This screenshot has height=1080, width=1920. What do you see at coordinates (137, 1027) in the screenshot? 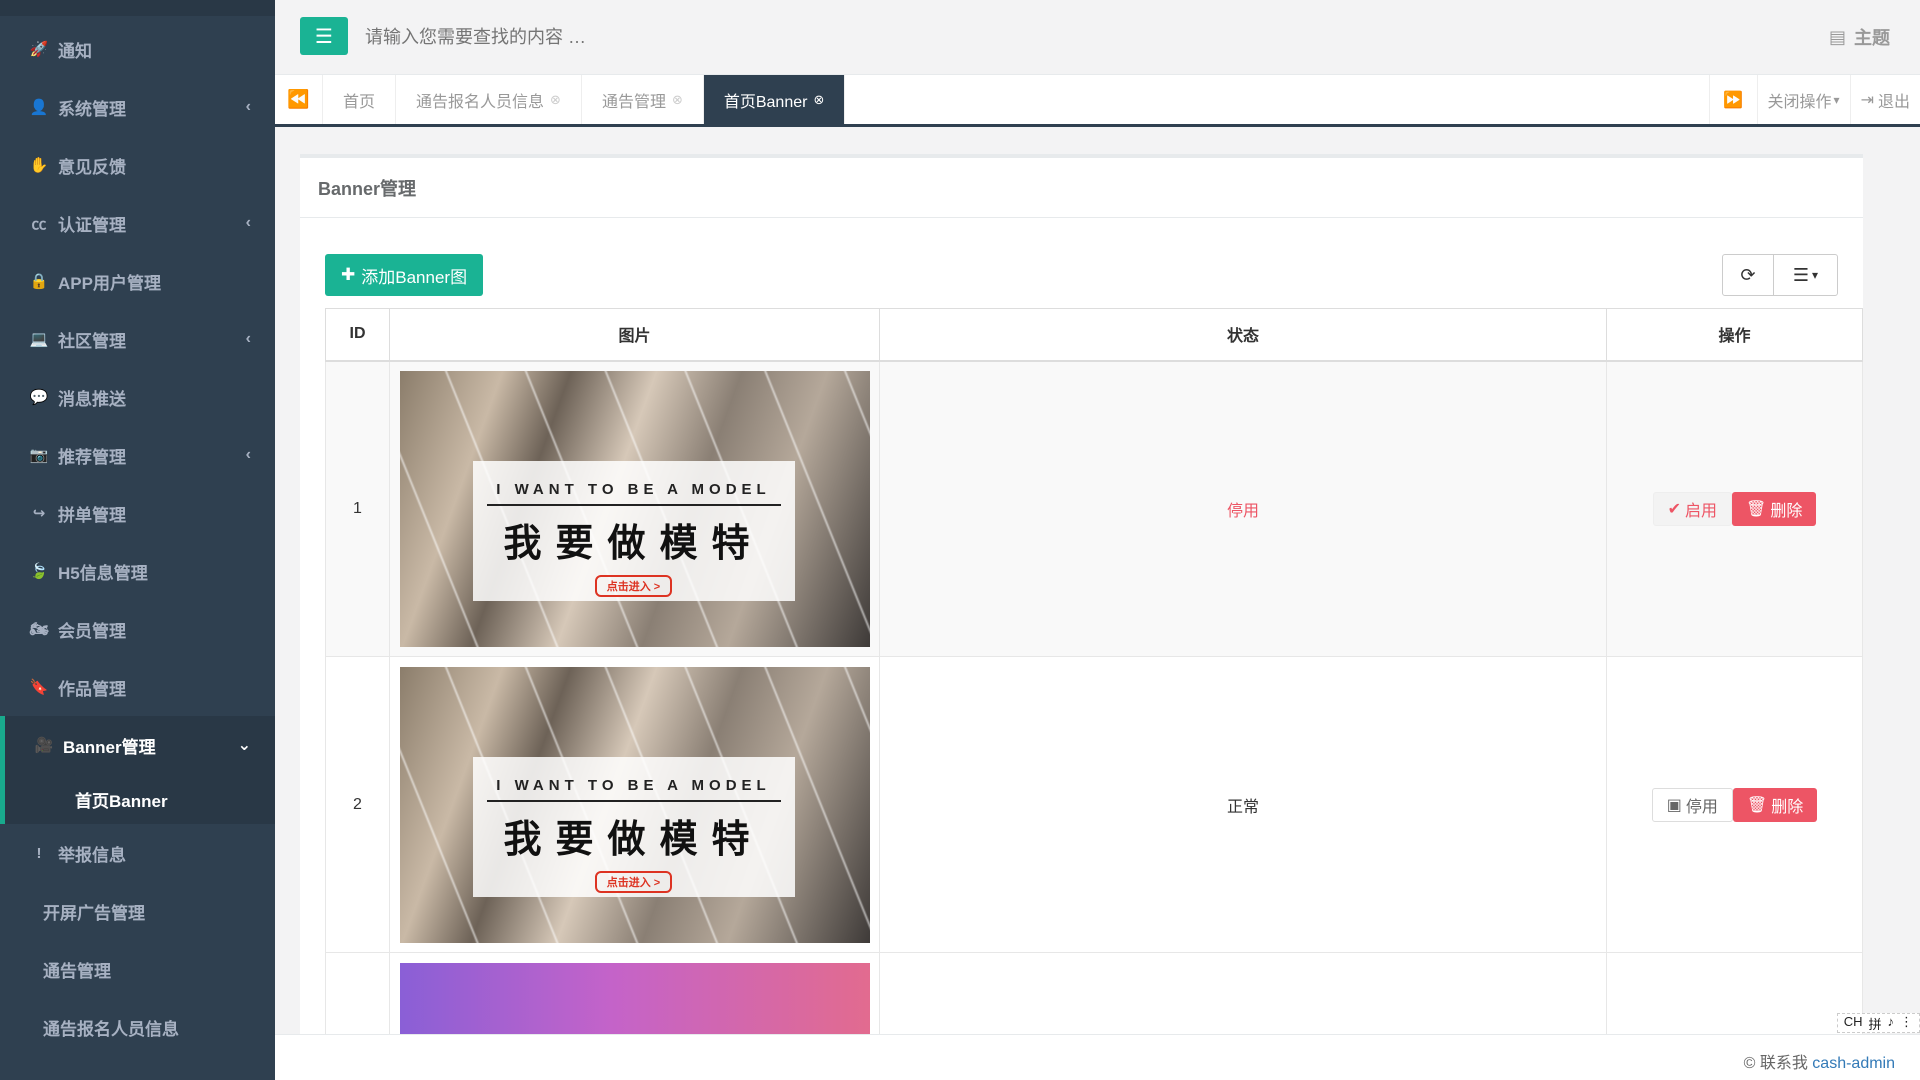
I see `sidebar-item-plain-2: 通告报名人员信息` at bounding box center [137, 1027].